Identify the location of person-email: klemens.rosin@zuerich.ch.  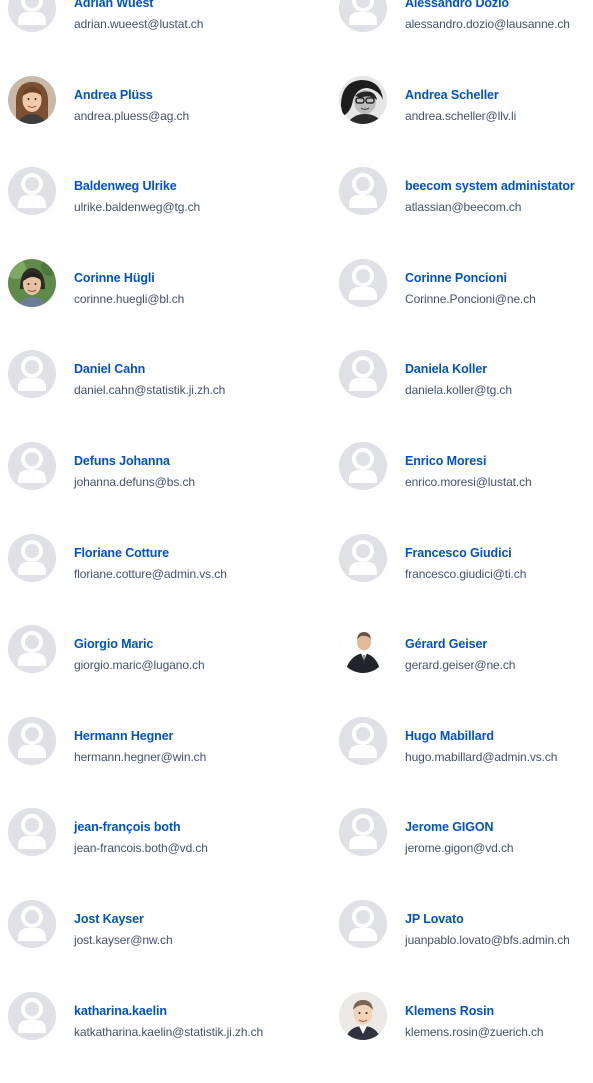
(474, 1031).